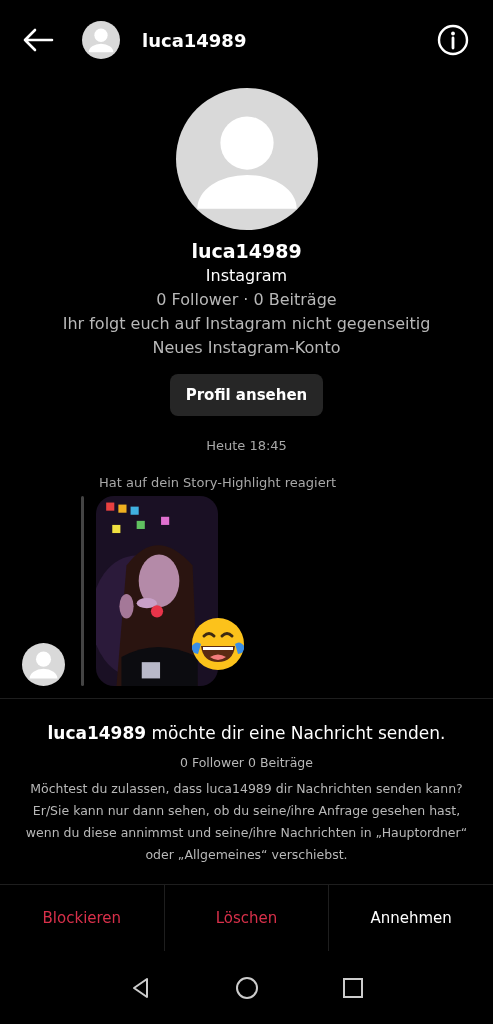 The image size is (493, 1024). What do you see at coordinates (246, 445) in the screenshot?
I see `timestamp: Heute 18:45` at bounding box center [246, 445].